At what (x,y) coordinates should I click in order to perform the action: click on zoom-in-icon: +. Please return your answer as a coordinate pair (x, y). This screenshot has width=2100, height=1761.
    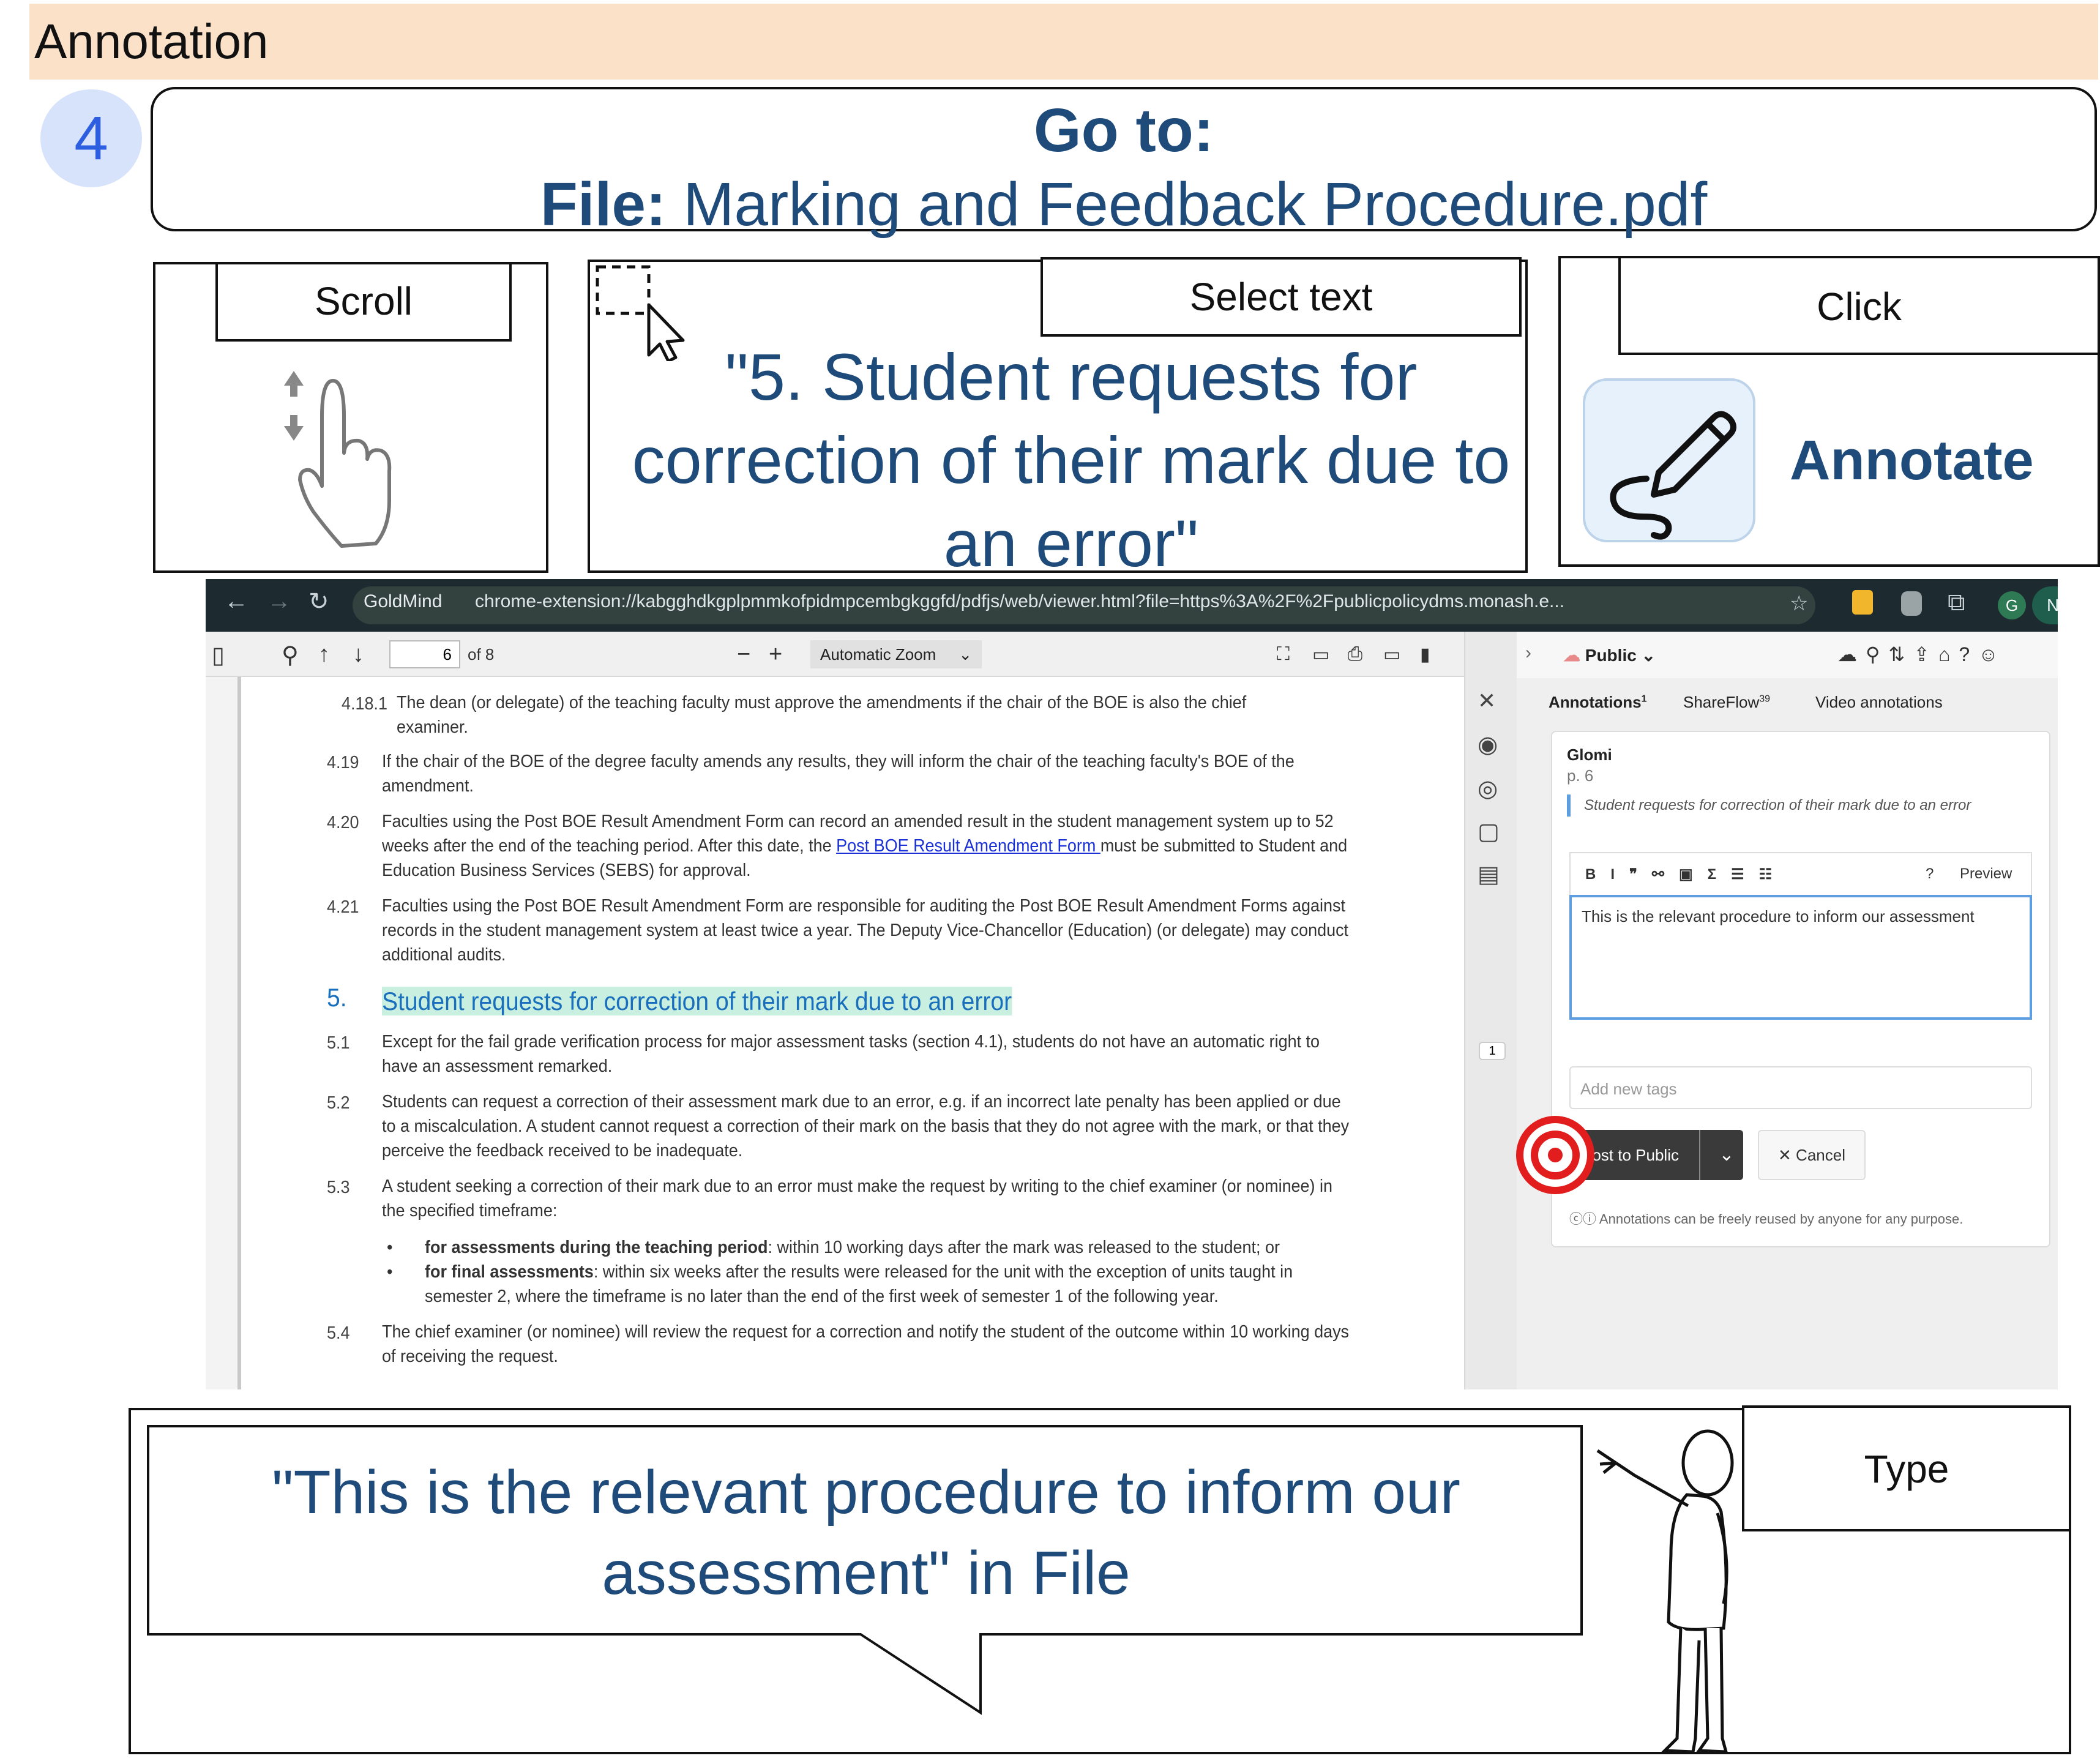
    Looking at the image, I should click on (775, 654).